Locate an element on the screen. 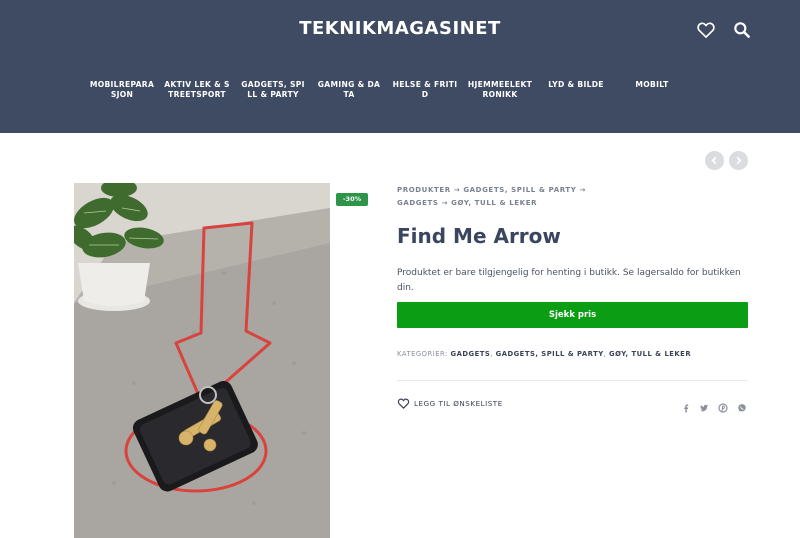  twitter-icon is located at coordinates (704, 405).